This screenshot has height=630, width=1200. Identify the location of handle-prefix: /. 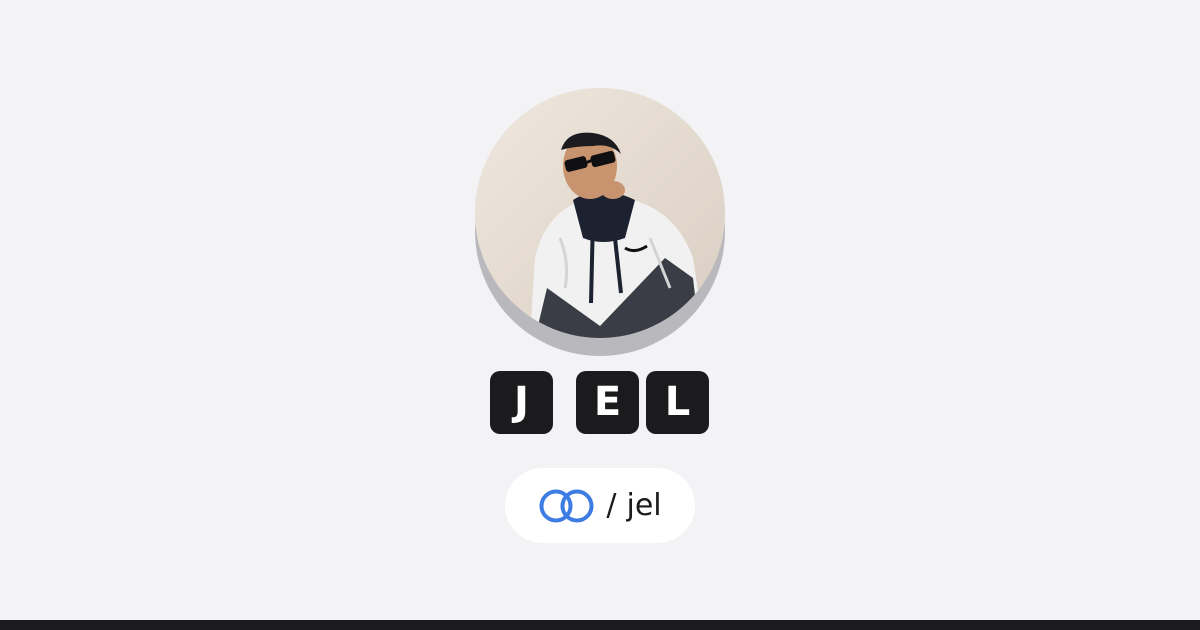
(611, 505).